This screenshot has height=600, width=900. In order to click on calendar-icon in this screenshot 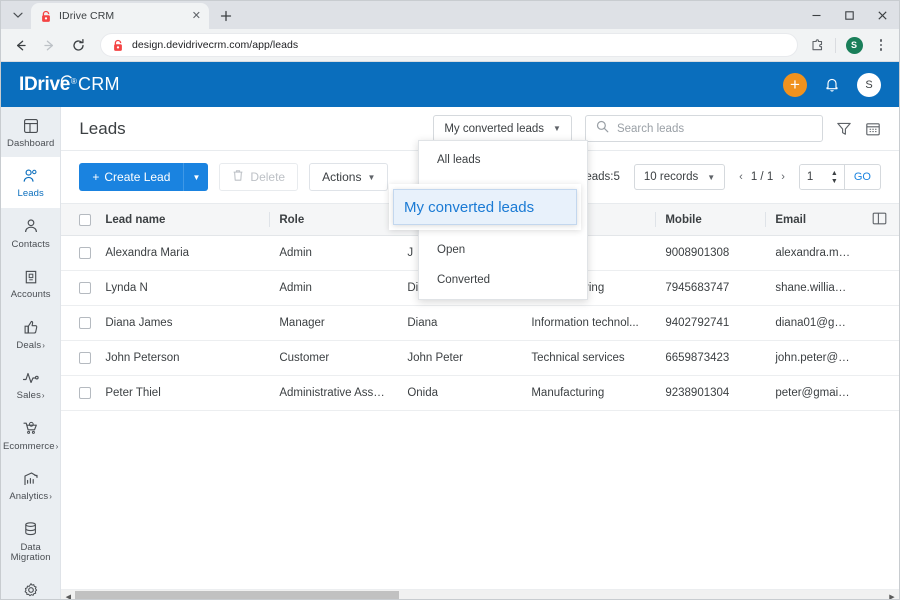, I will do `click(873, 129)`.